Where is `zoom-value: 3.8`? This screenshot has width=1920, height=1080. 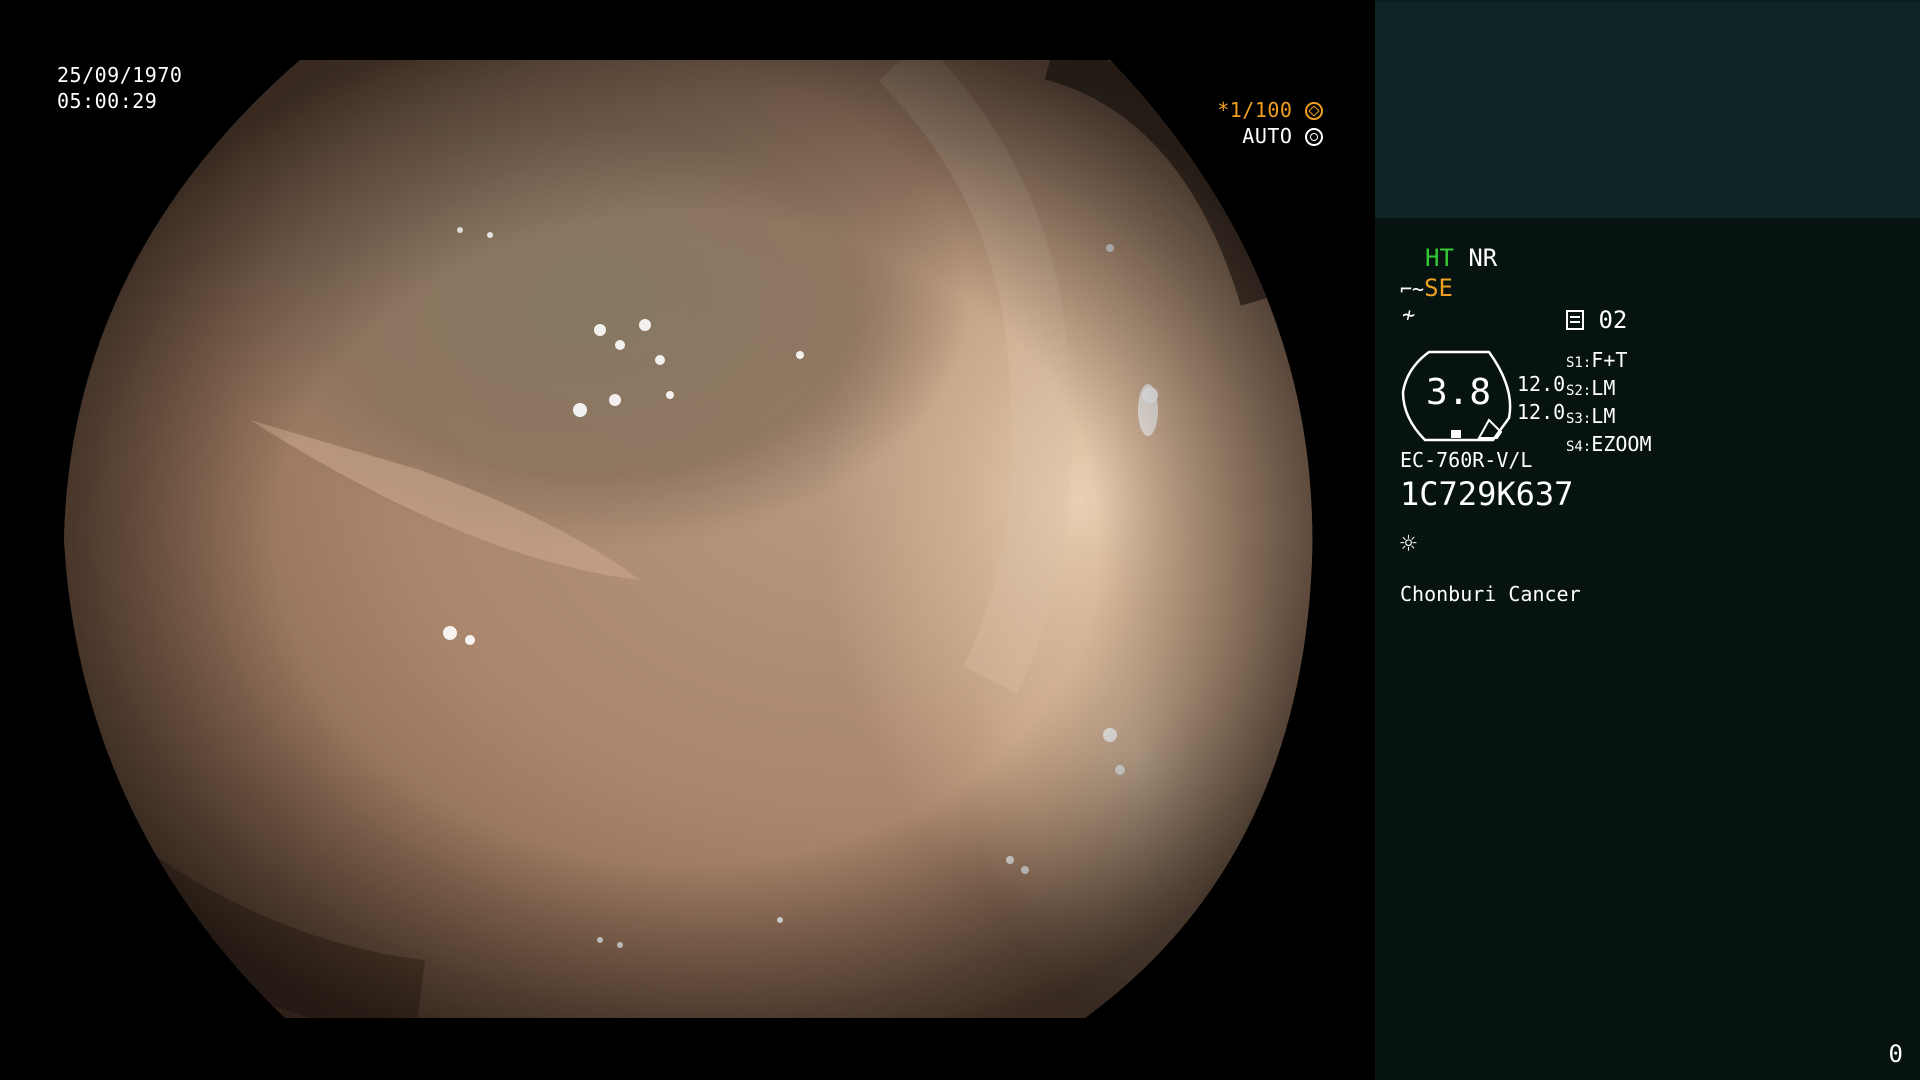
zoom-value: 3.8 is located at coordinates (1459, 392).